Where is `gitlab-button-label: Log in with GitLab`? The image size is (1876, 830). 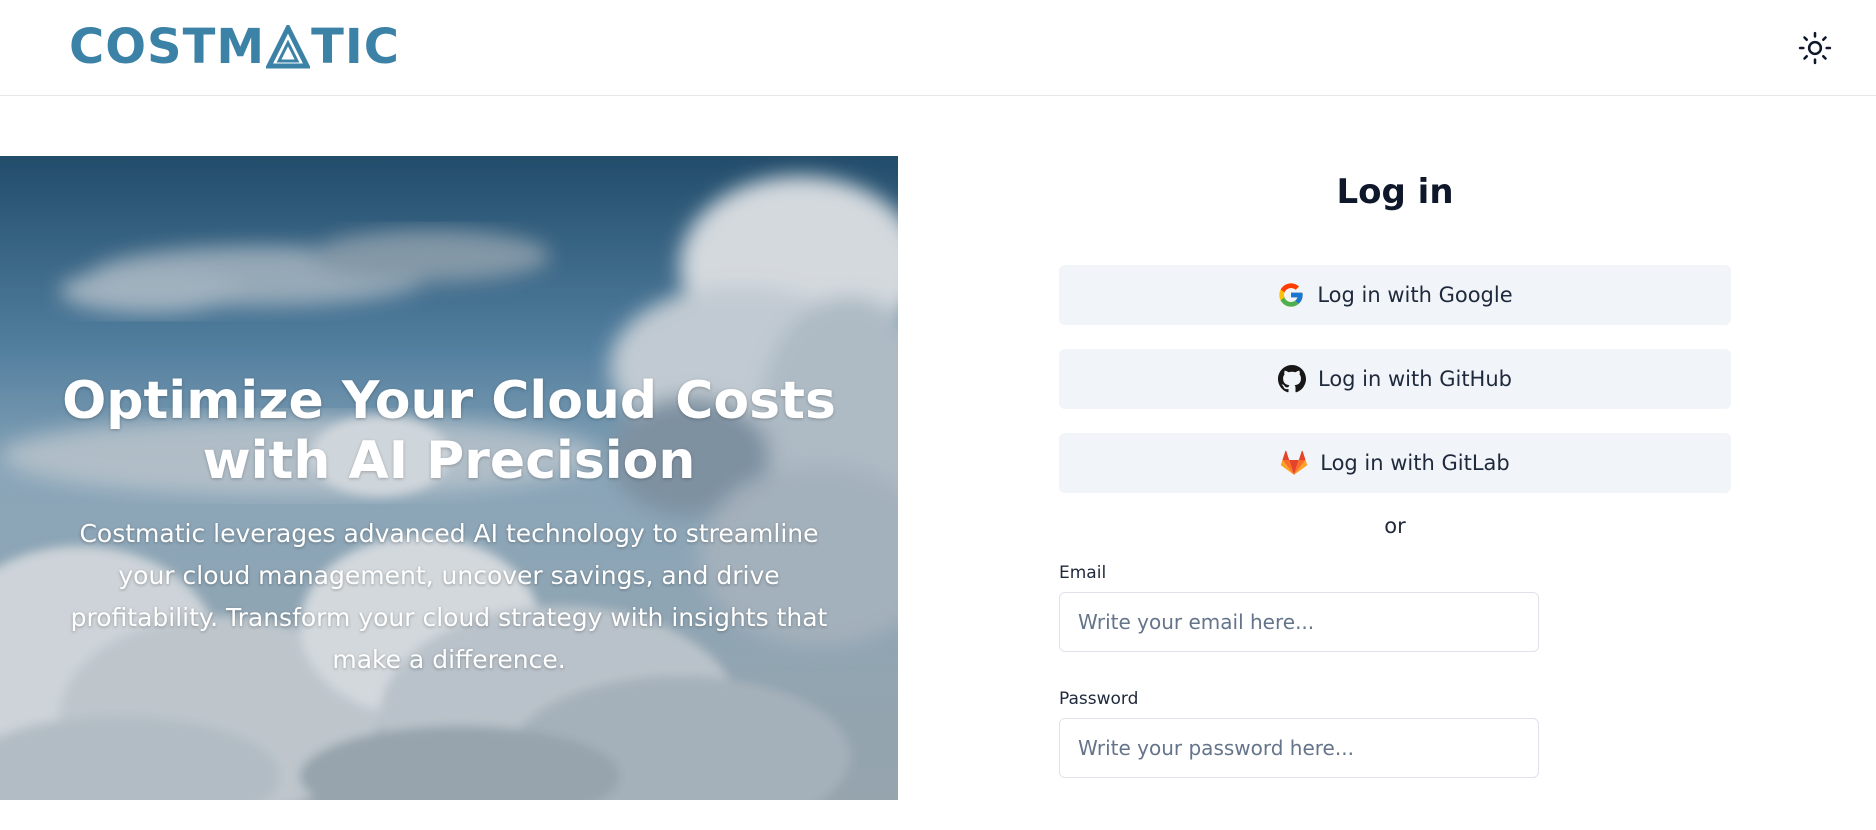
gitlab-button-label: Log in with GitLab is located at coordinates (1415, 463).